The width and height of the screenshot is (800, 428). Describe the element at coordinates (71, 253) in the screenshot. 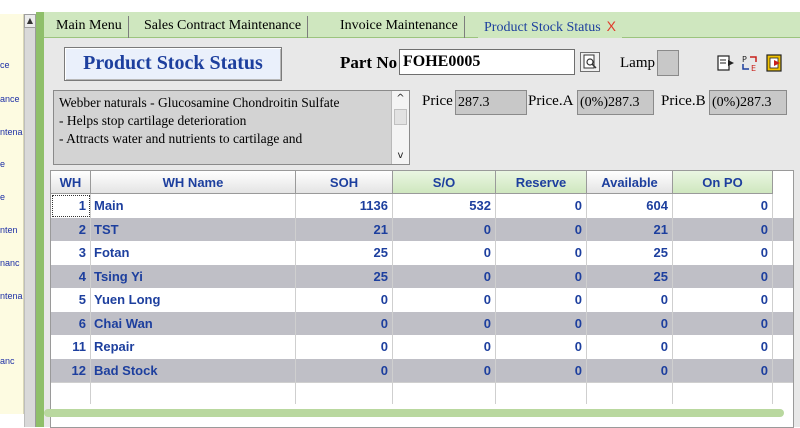

I see `cell-wh: 3` at that location.